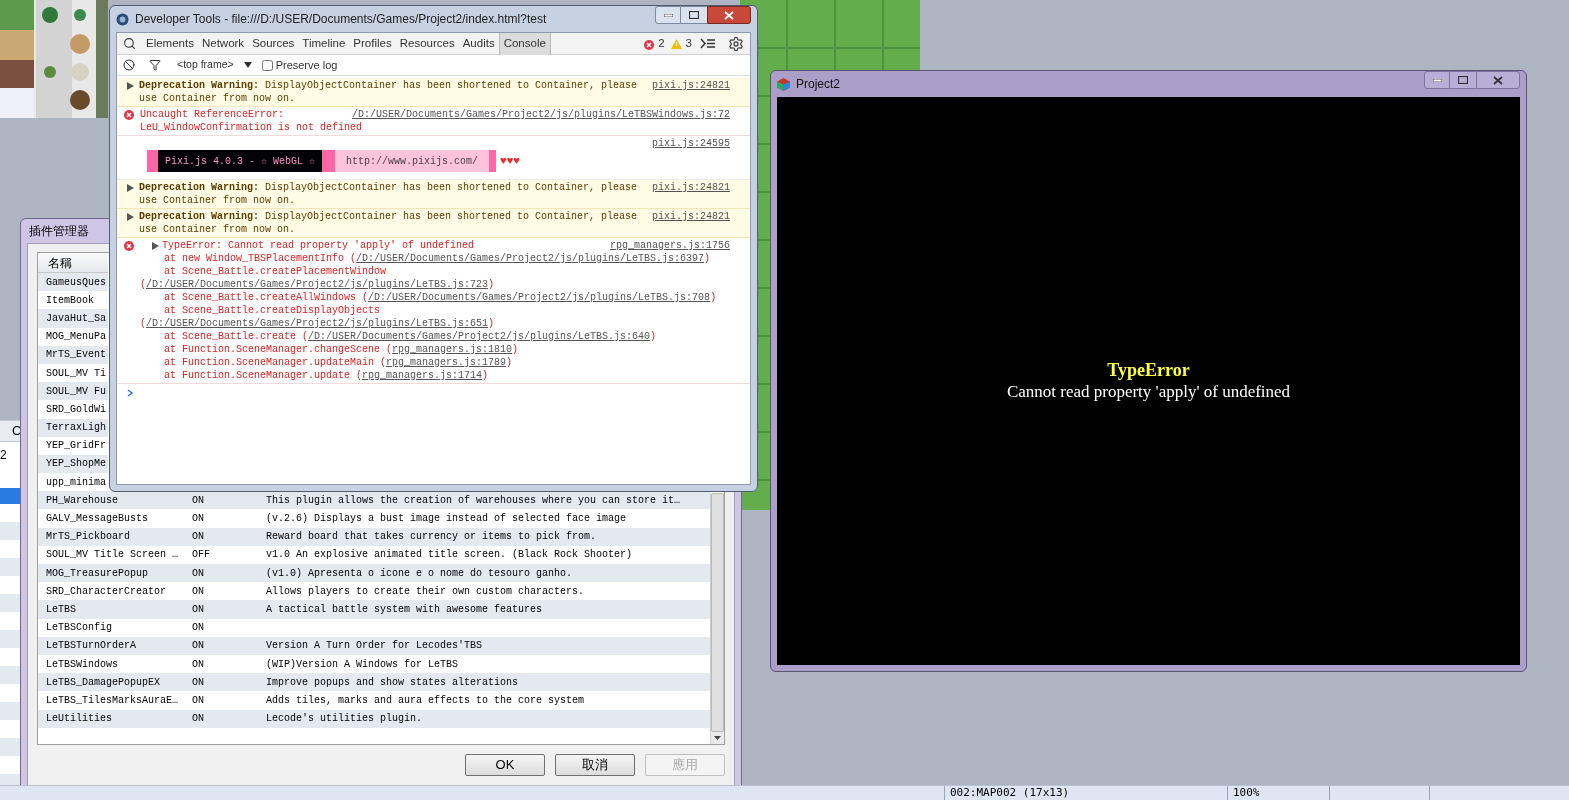  I want to click on plugin-row: JavaHut_Sa, so click(73, 318).